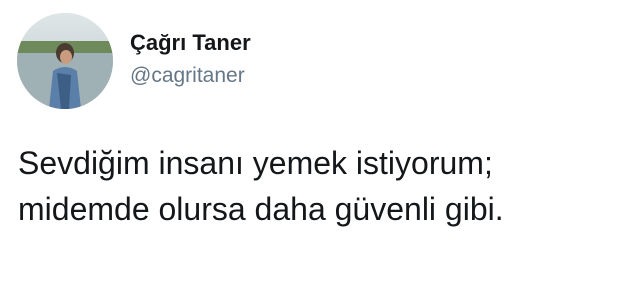 The height and width of the screenshot is (301, 621). What do you see at coordinates (261, 209) in the screenshot?
I see `tweet-text-line: midemde olursa daha güvenli gibi.` at bounding box center [261, 209].